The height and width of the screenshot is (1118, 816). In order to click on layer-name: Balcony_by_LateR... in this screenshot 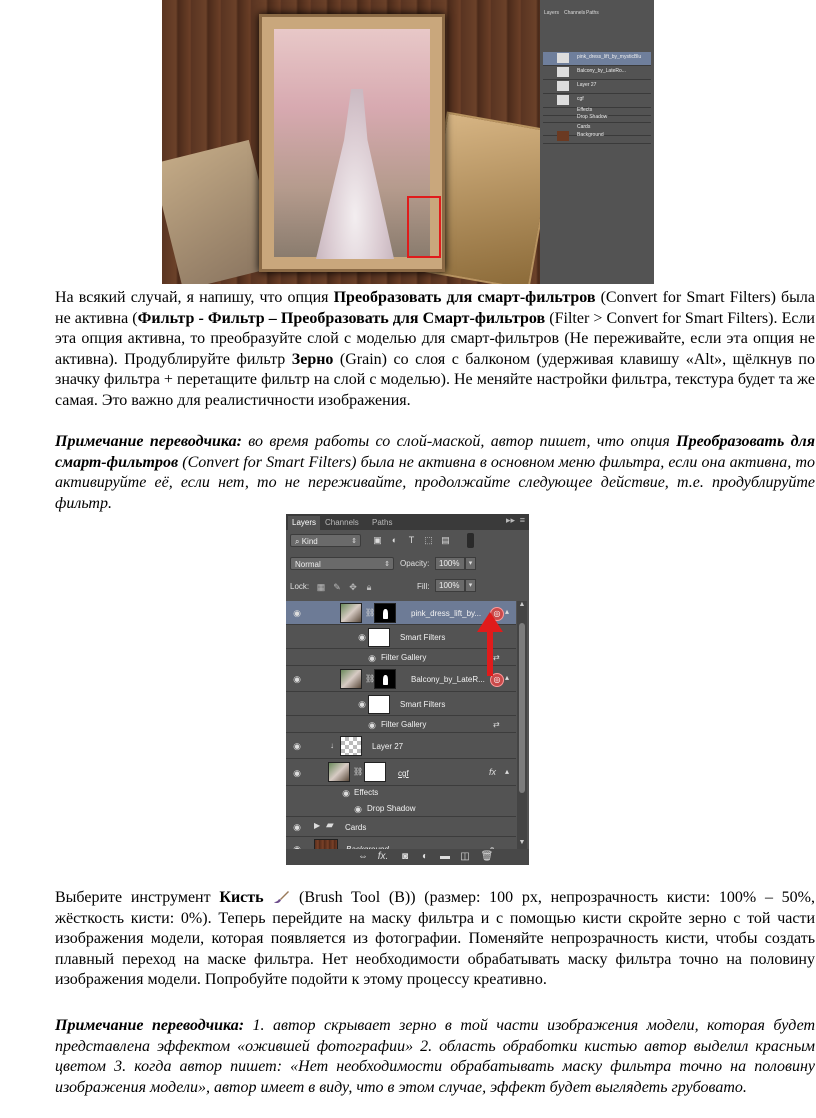, I will do `click(448, 679)`.